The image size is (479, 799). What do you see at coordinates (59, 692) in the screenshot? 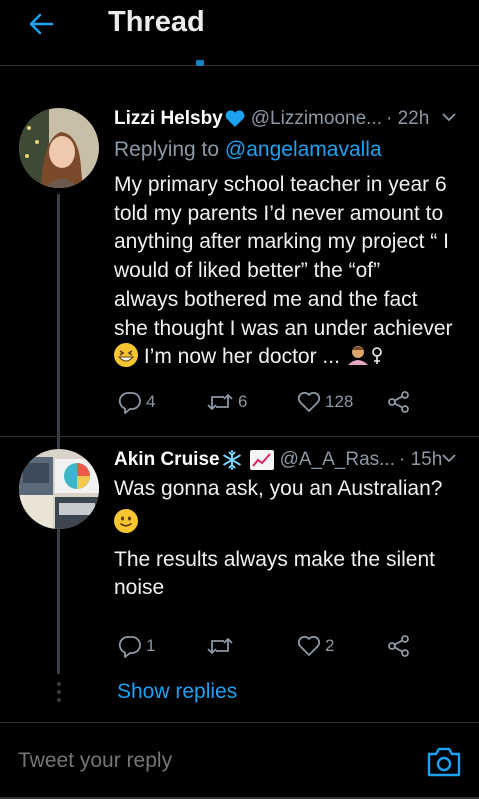
I see `more-dots-icon` at bounding box center [59, 692].